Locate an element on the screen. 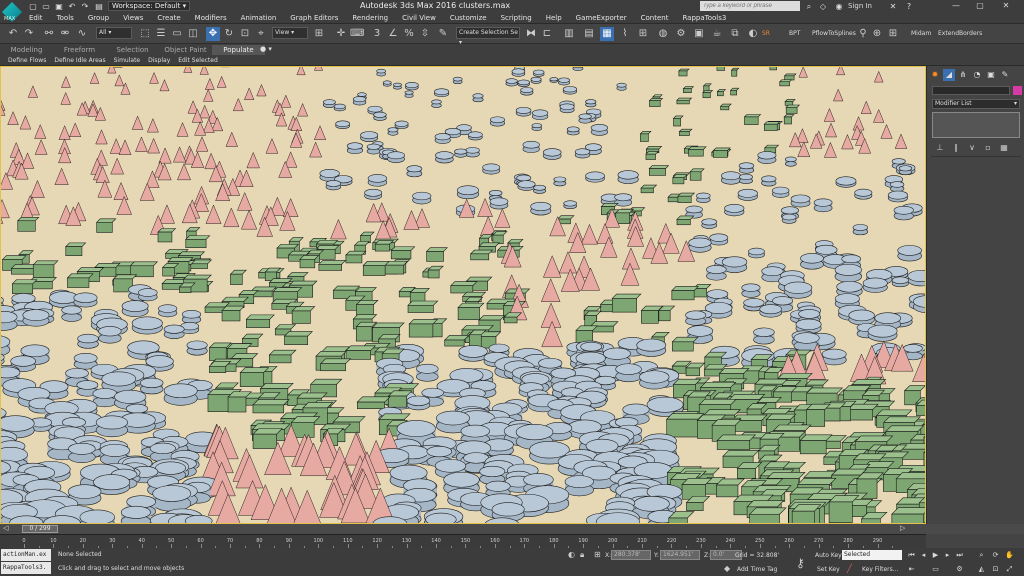  pflow-to-splines-button: PflowToSplines is located at coordinates (834, 33).